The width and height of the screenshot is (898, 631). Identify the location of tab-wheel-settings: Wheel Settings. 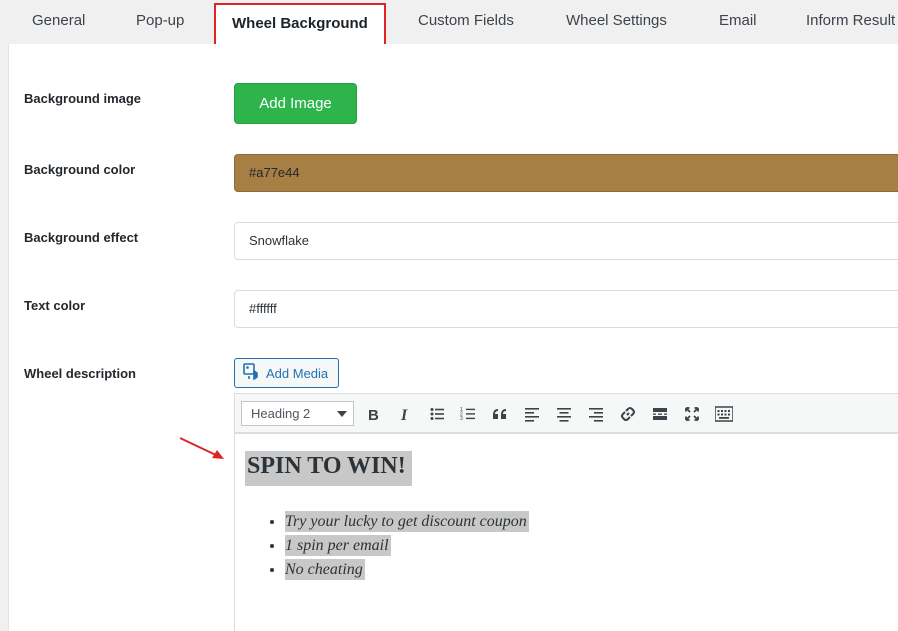
(616, 22).